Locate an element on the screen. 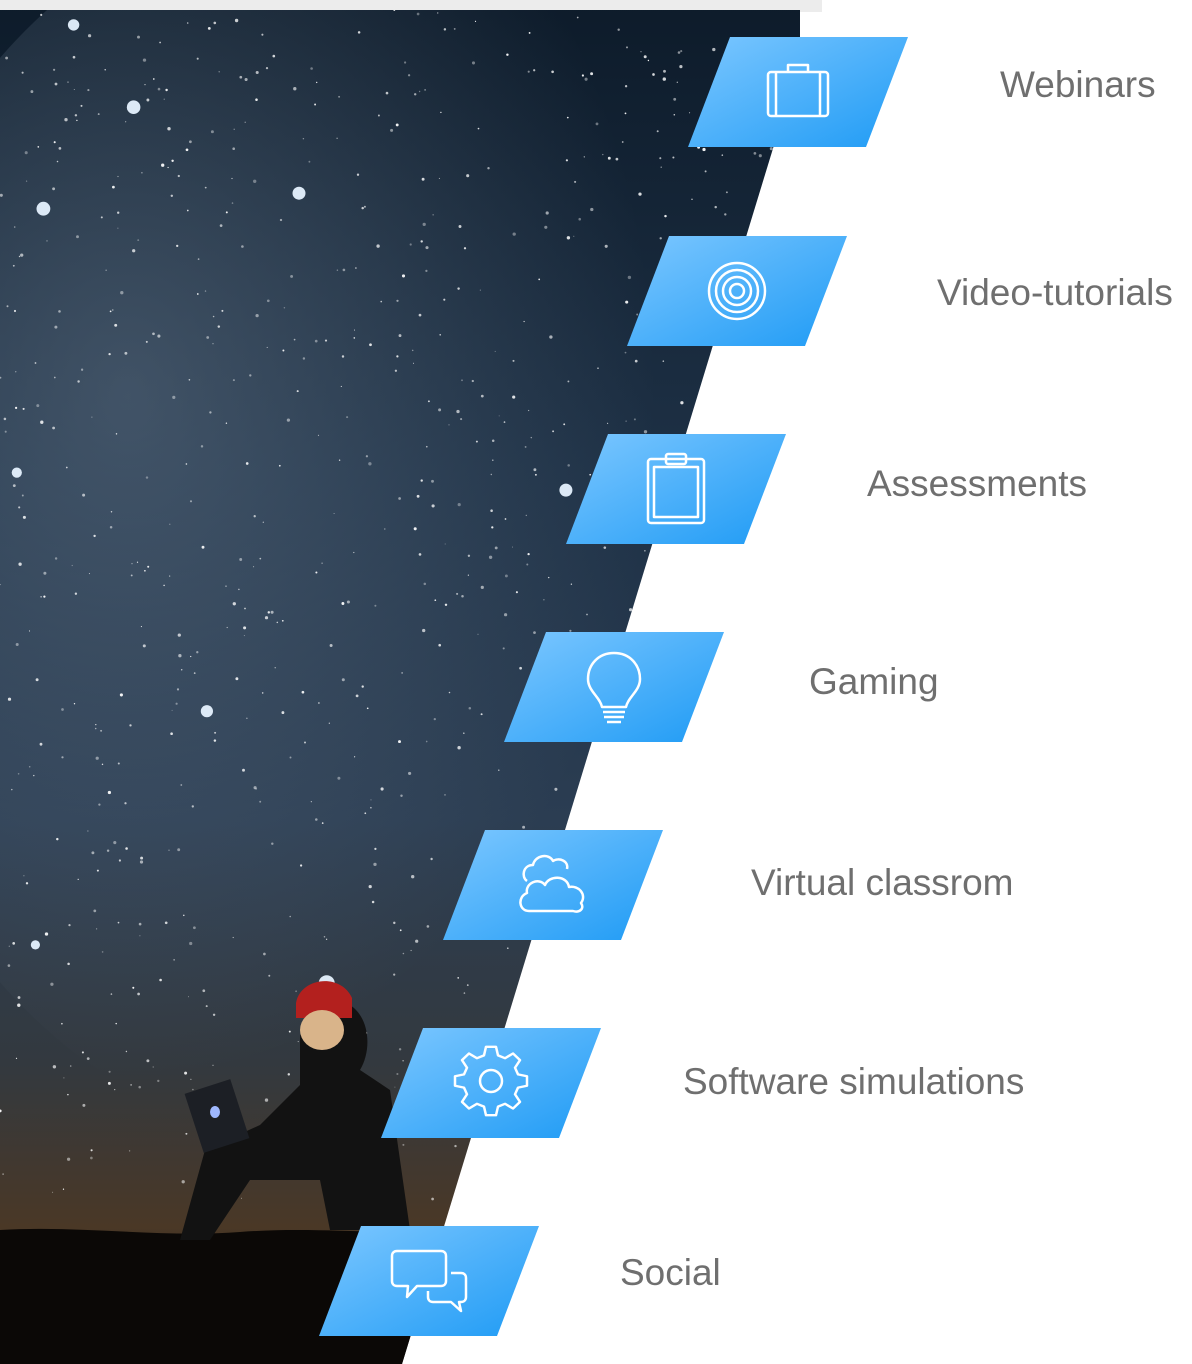 This screenshot has height=1364, width=1192. label-virtual-classroom: Virtual classrom is located at coordinates (882, 882).